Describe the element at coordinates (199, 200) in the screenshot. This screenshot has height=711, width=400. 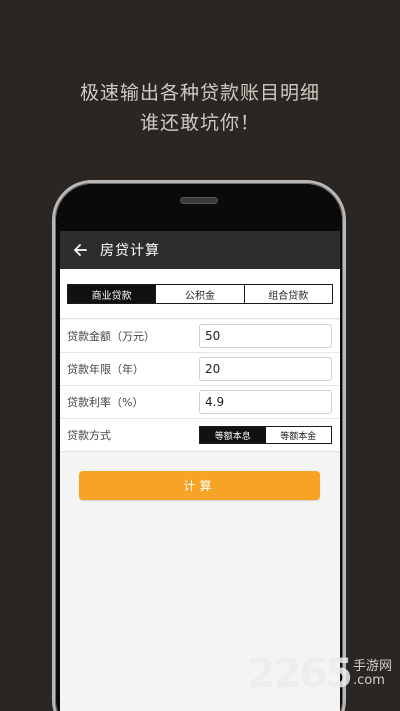
I see `phone-speaker` at that location.